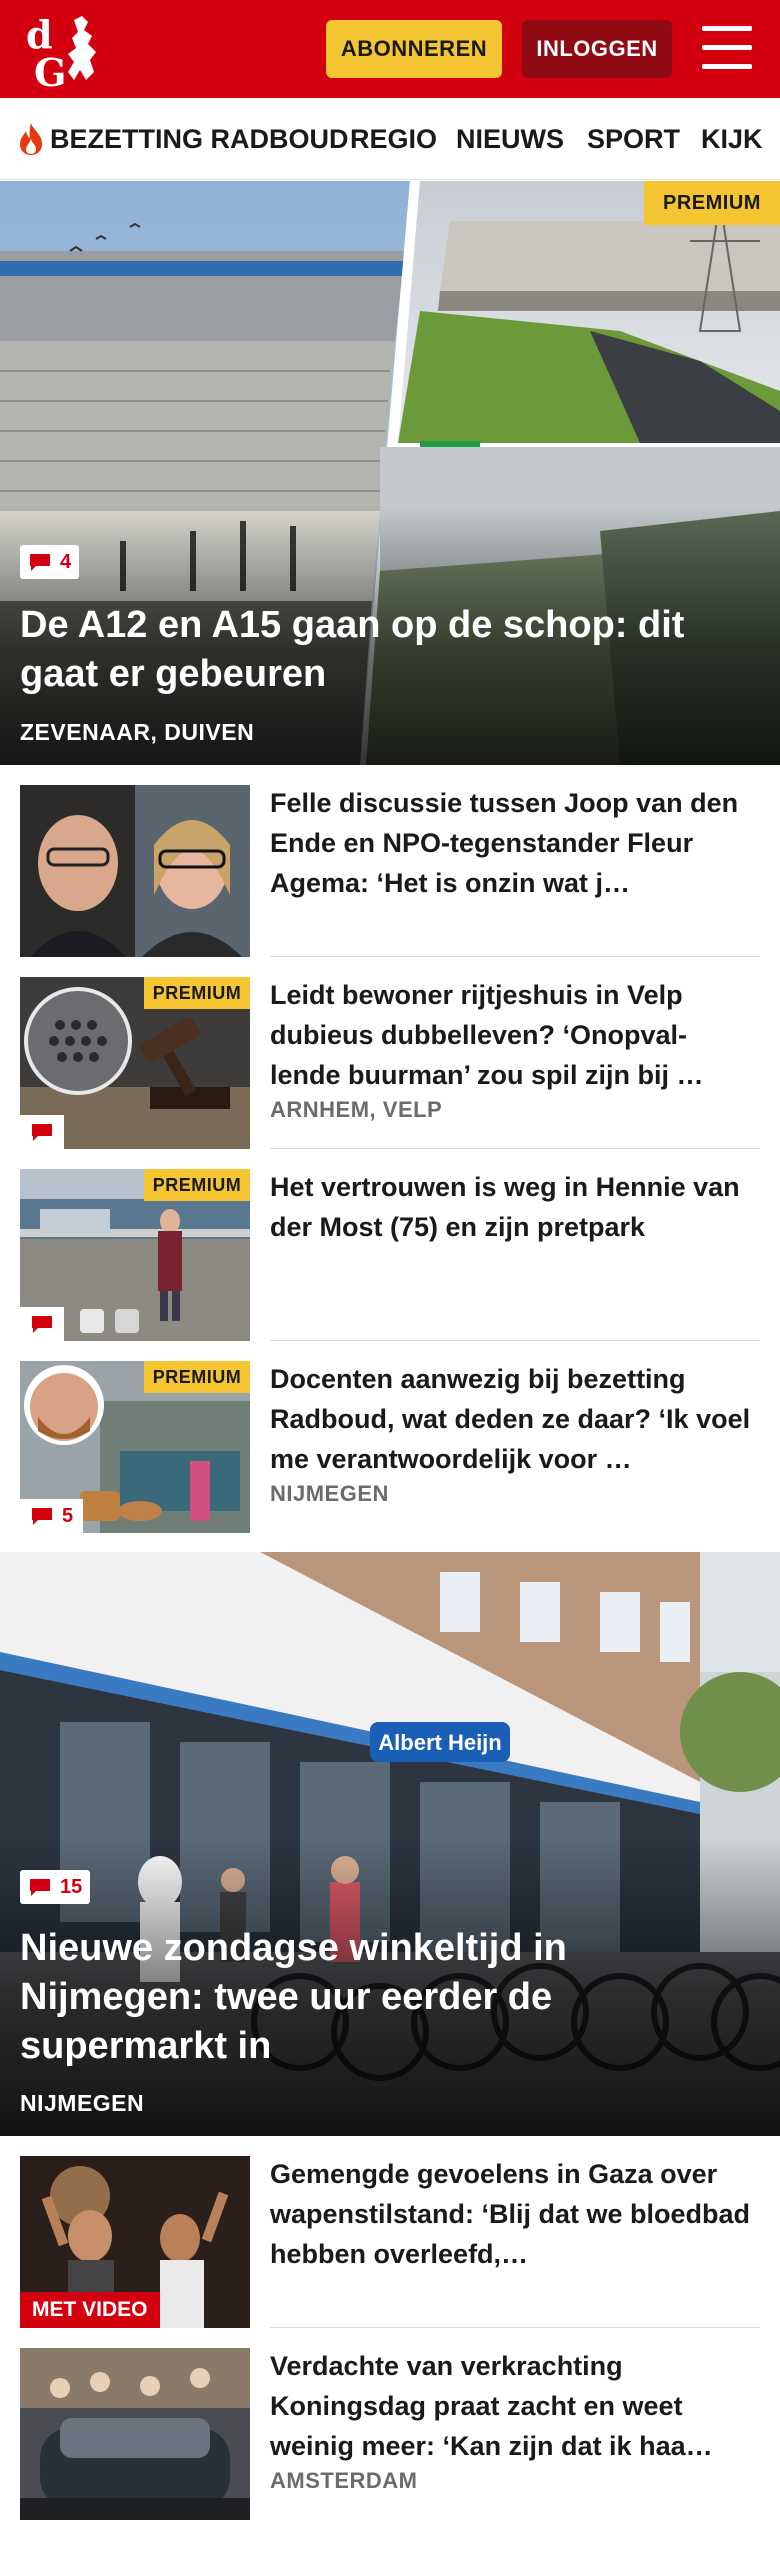 Image resolution: width=780 pixels, height=2560 pixels. Describe the element at coordinates (135, 2242) in the screenshot. I see `article-thumbnail: MET VIDEO` at that location.